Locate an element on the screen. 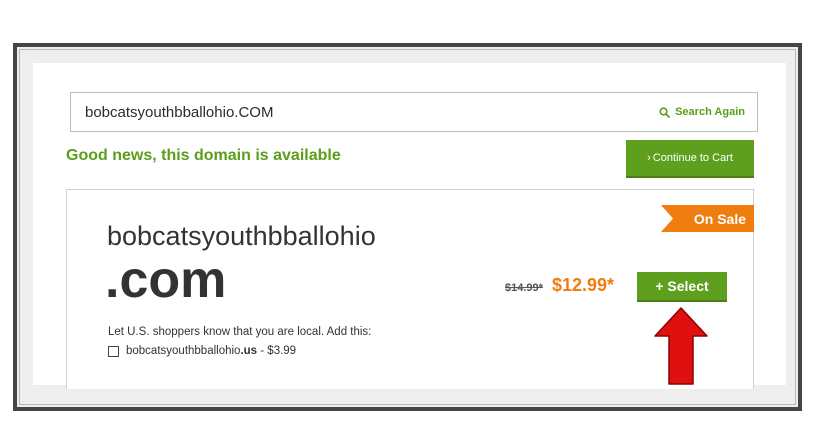  select-button: + Select is located at coordinates (682, 287).